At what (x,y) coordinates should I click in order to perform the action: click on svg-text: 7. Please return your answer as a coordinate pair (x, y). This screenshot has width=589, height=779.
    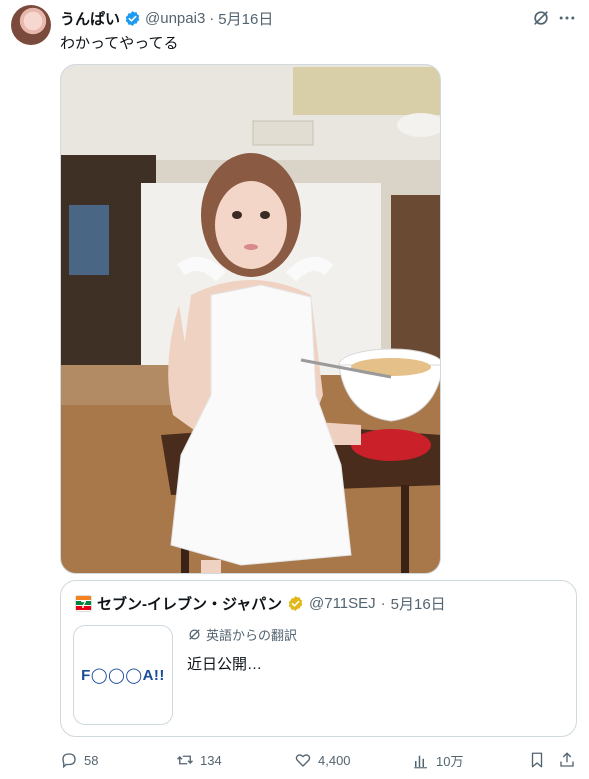
    Looking at the image, I should click on (84, 605).